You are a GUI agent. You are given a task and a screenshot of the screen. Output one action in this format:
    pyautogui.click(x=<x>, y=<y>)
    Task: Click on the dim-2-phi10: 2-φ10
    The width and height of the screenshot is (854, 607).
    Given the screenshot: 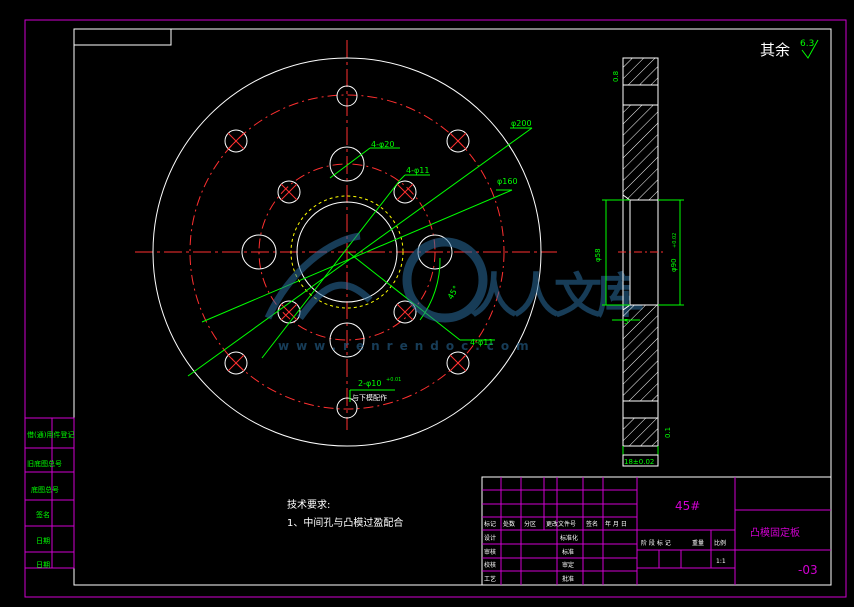 What is the action you would take?
    pyautogui.click(x=369, y=383)
    